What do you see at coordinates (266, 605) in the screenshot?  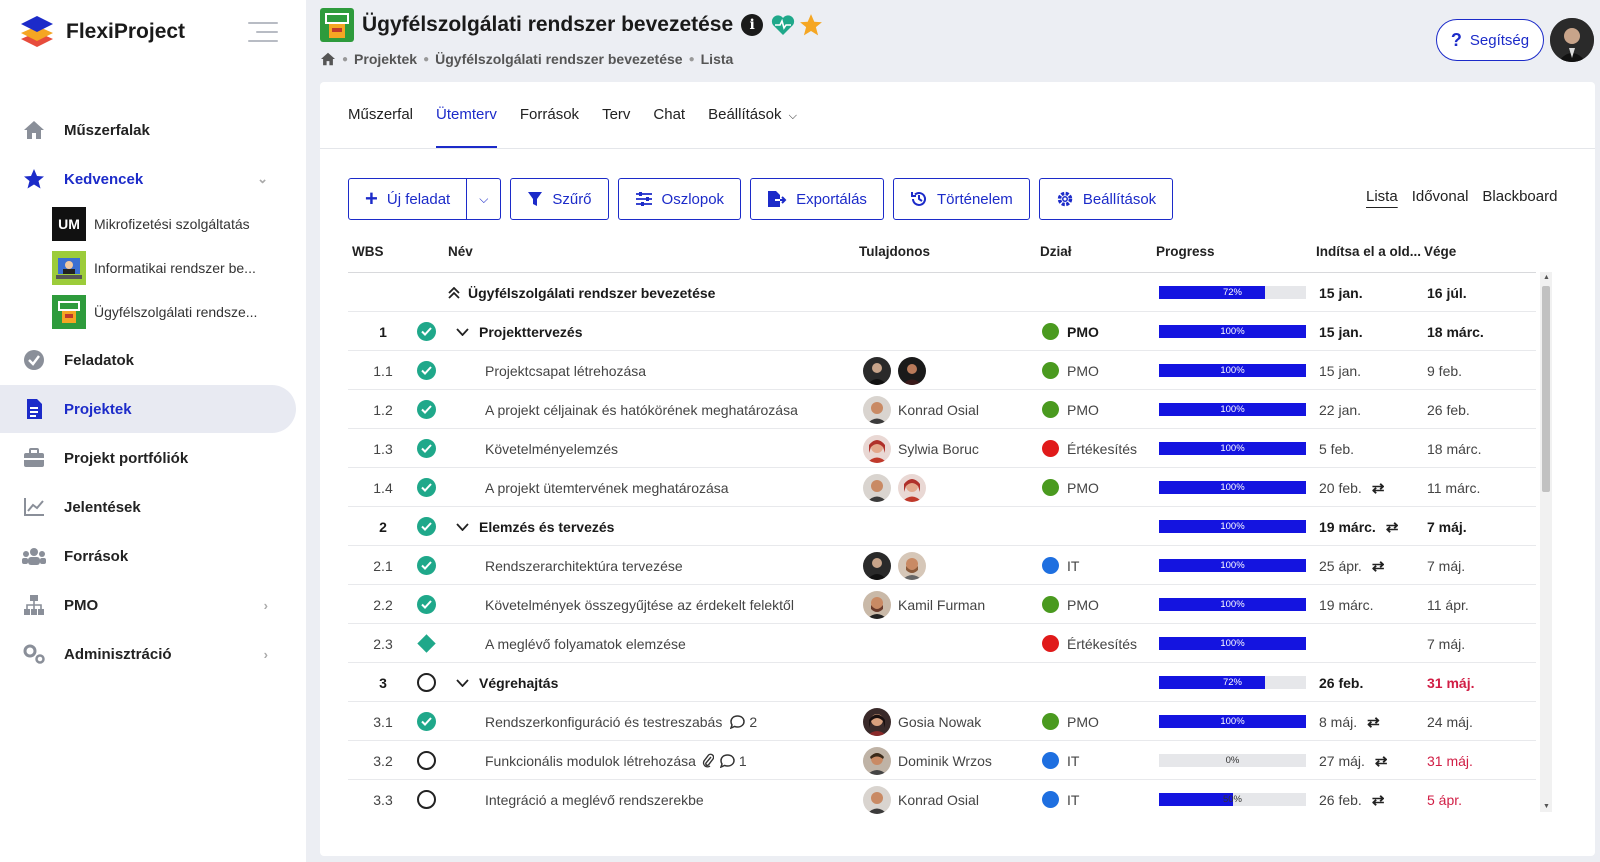 I see `chevron-right-icon: ›` at bounding box center [266, 605].